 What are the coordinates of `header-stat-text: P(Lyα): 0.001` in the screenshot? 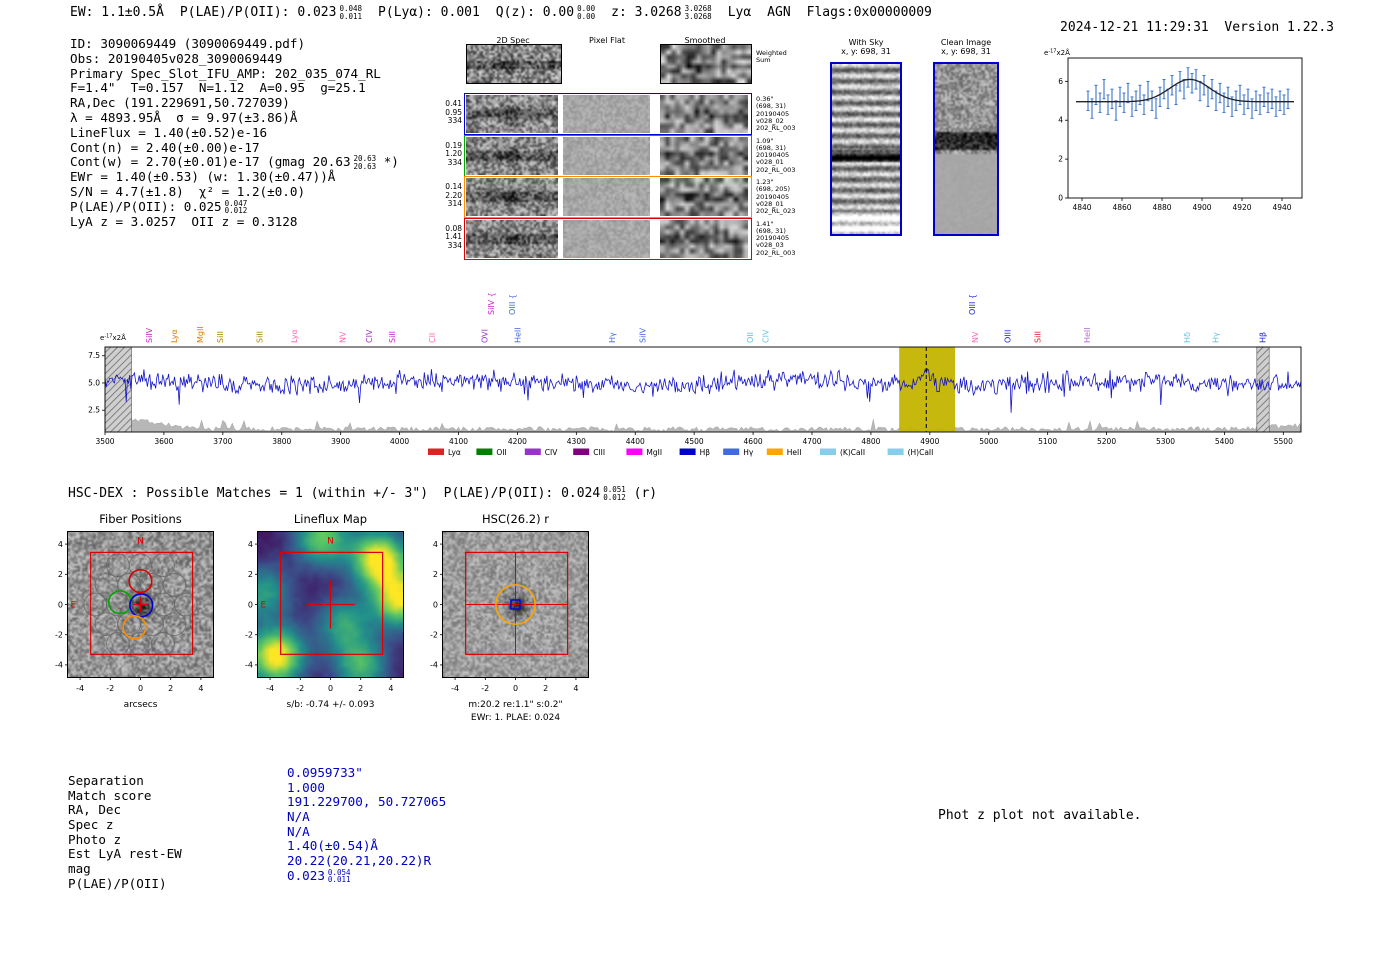 It's located at (429, 12).